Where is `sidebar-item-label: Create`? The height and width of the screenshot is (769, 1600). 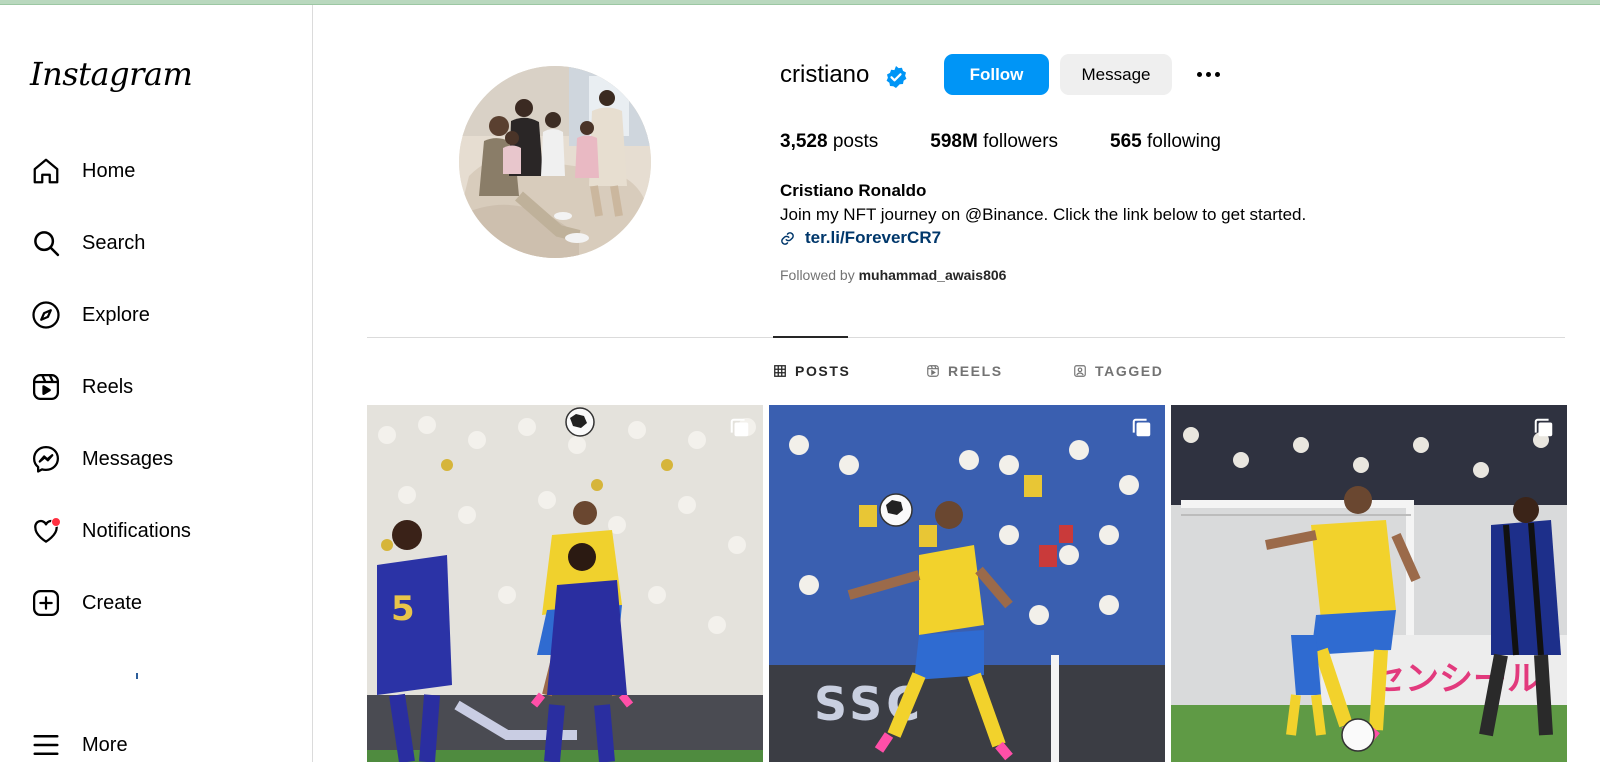 sidebar-item-label: Create is located at coordinates (112, 602).